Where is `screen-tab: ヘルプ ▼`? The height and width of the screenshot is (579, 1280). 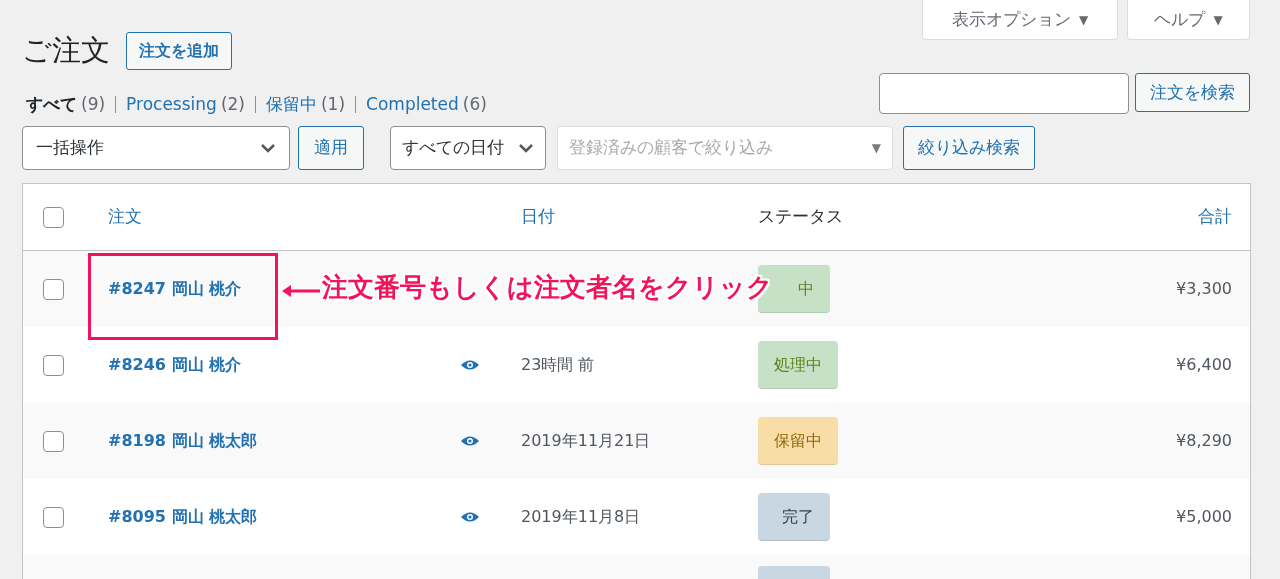
screen-tab: ヘルプ ▼ is located at coordinates (1188, 20).